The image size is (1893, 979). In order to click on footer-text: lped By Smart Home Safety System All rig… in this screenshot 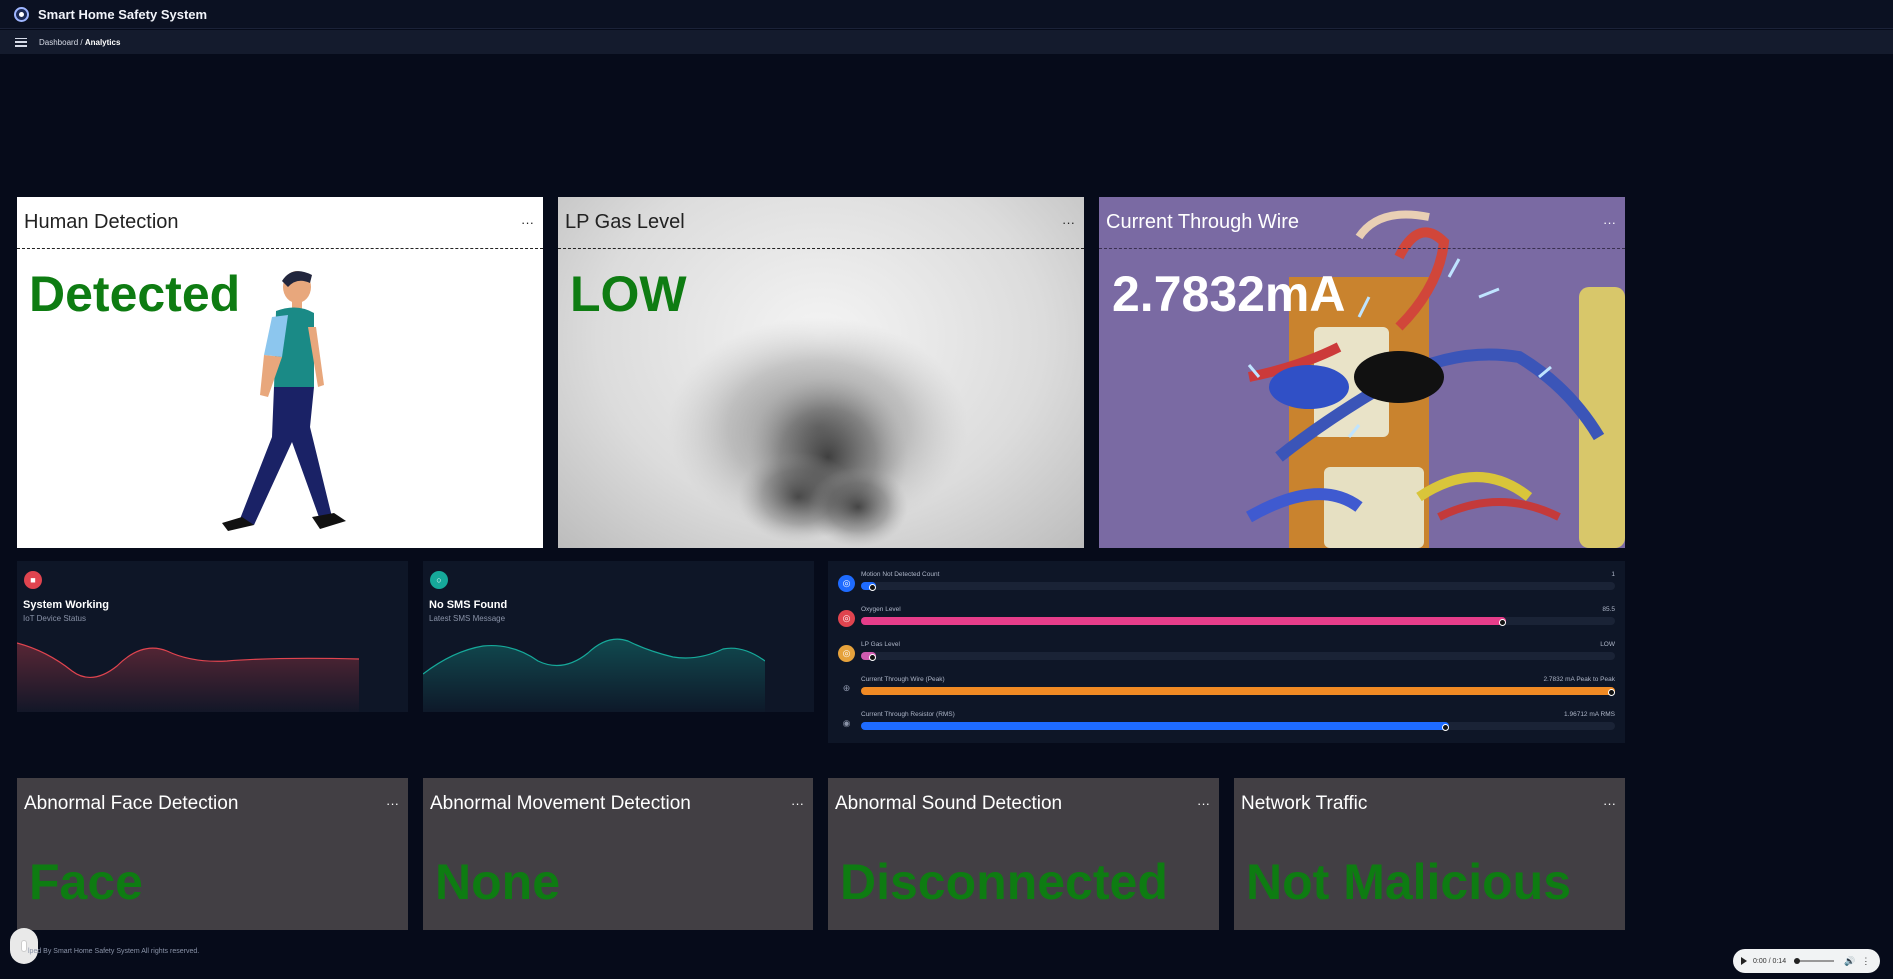, I will do `click(114, 951)`.